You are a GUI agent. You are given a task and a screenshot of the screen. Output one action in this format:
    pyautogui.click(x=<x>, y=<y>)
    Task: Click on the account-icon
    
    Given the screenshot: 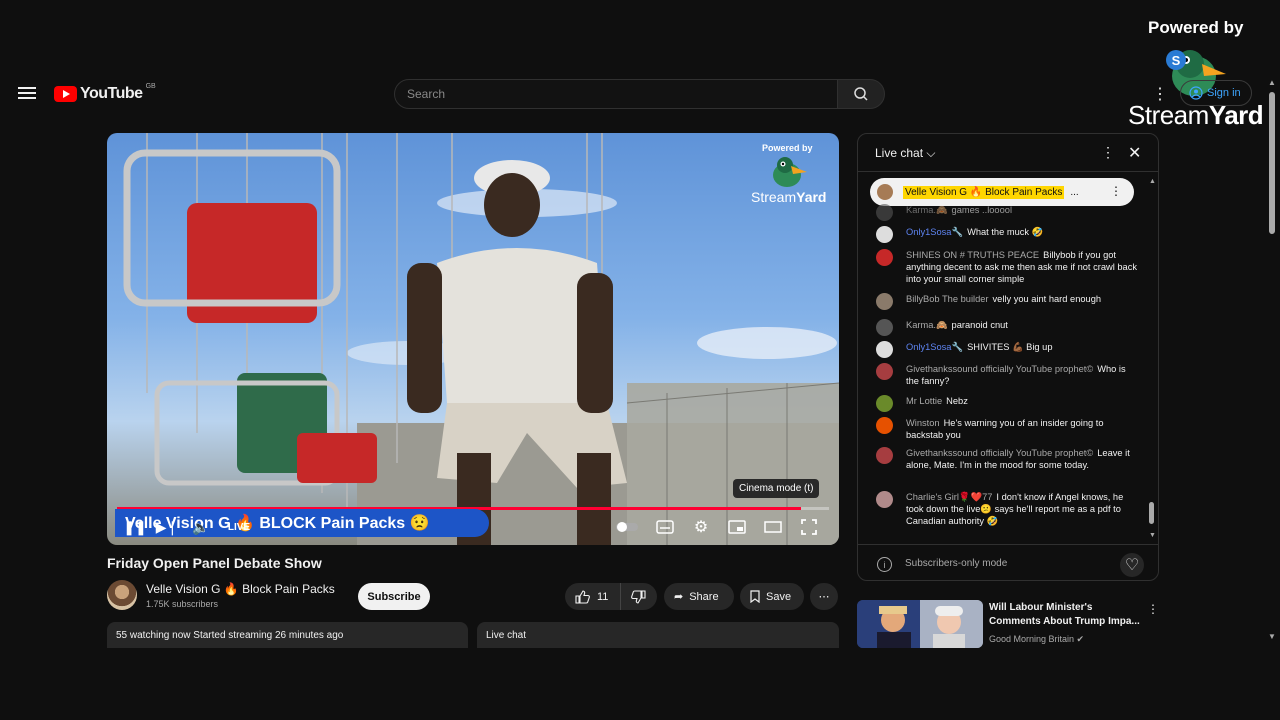 What is the action you would take?
    pyautogui.click(x=1196, y=93)
    